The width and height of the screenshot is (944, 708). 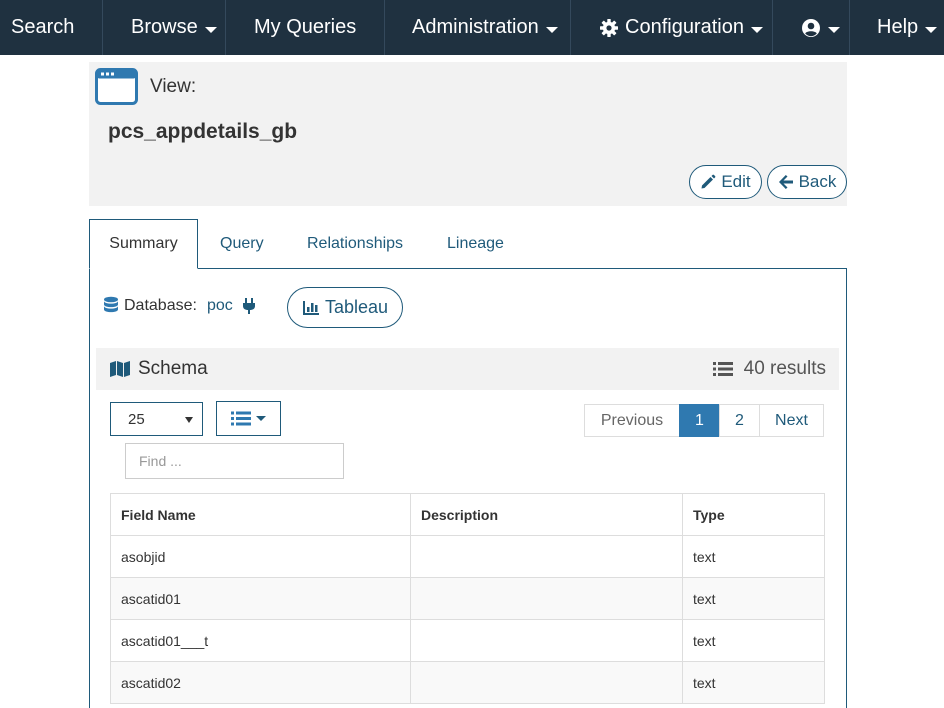 I want to click on nav-my-queries-label: My Queries, so click(x=305, y=27).